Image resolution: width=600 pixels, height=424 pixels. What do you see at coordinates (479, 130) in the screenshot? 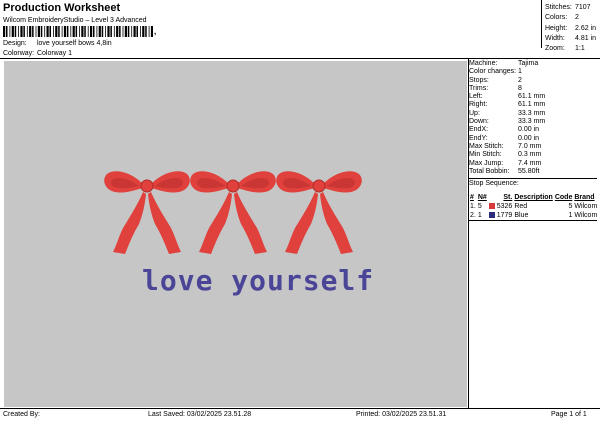
I see `property-label: EndX:` at bounding box center [479, 130].